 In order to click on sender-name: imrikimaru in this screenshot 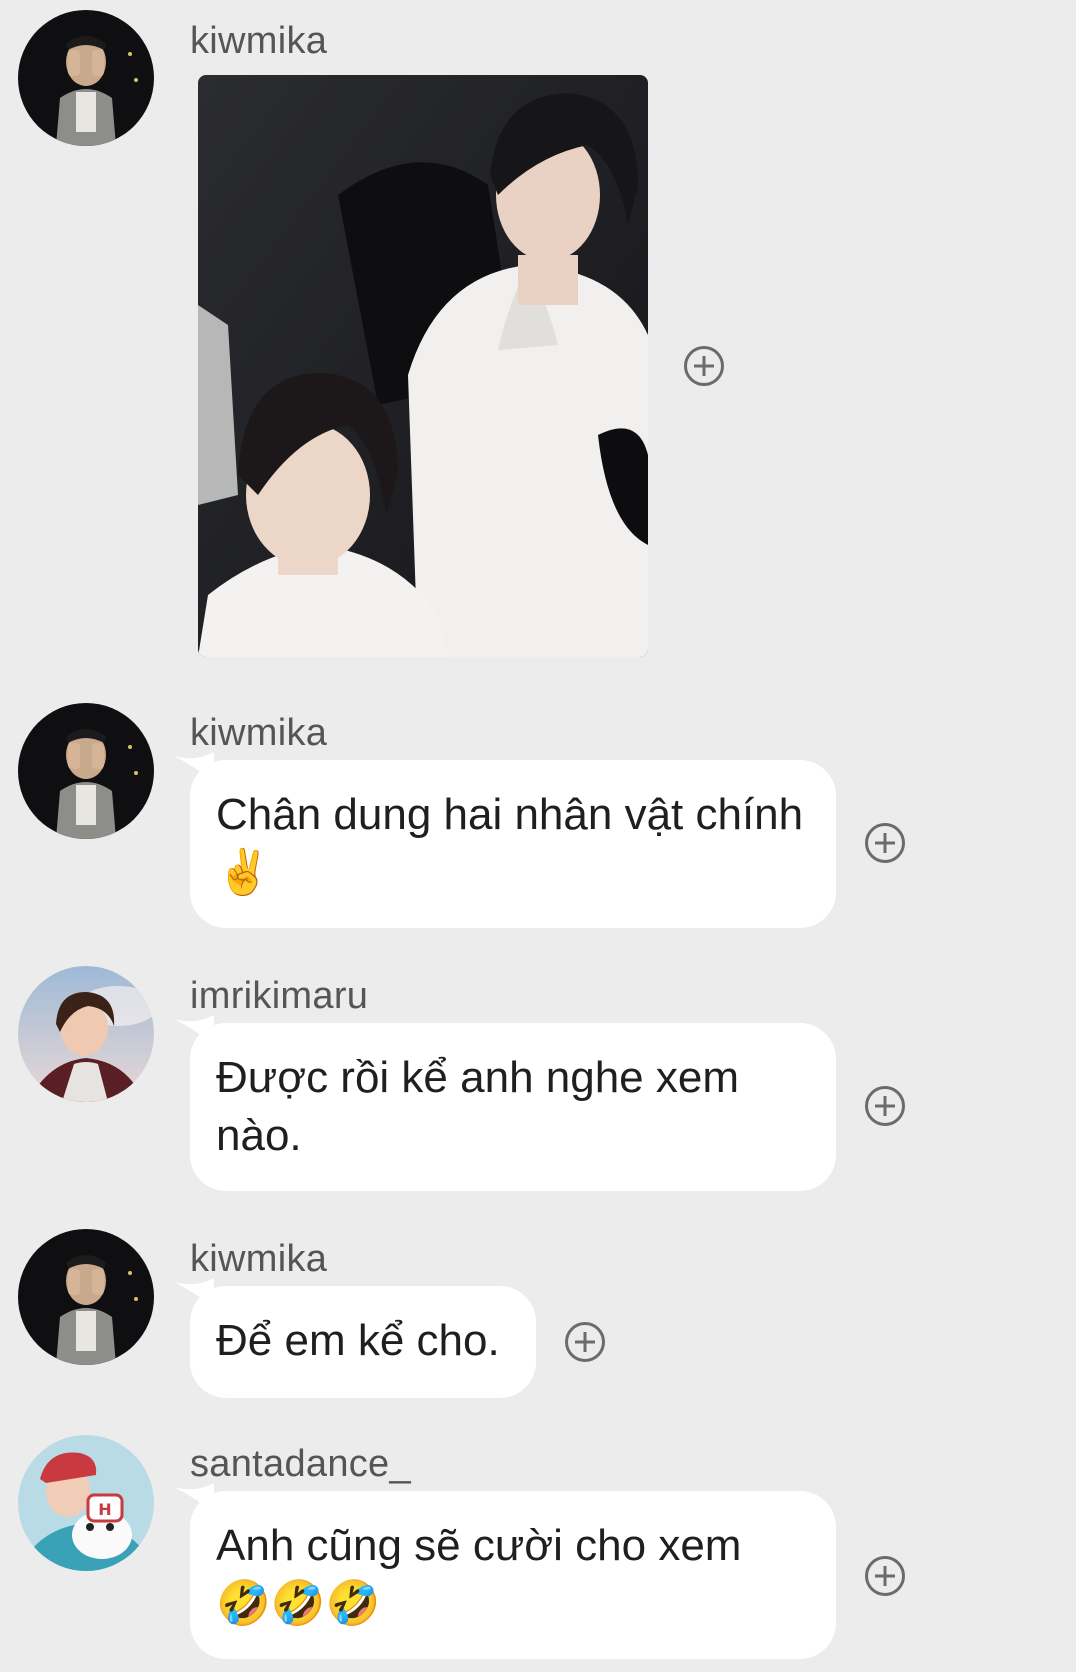, I will do `click(279, 996)`.